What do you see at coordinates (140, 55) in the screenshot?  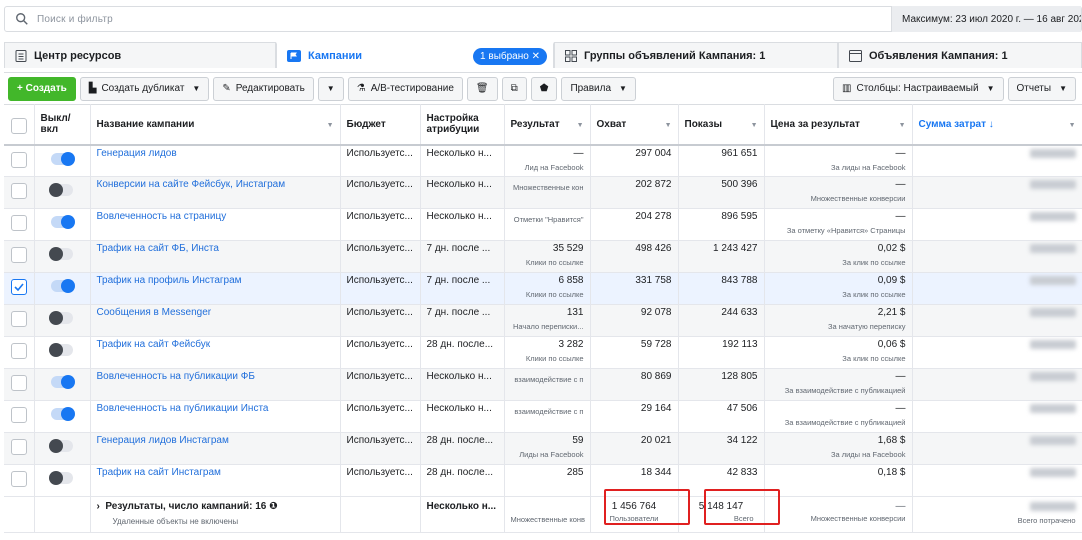 I see `tab-resource-center: Центр ресурсов` at bounding box center [140, 55].